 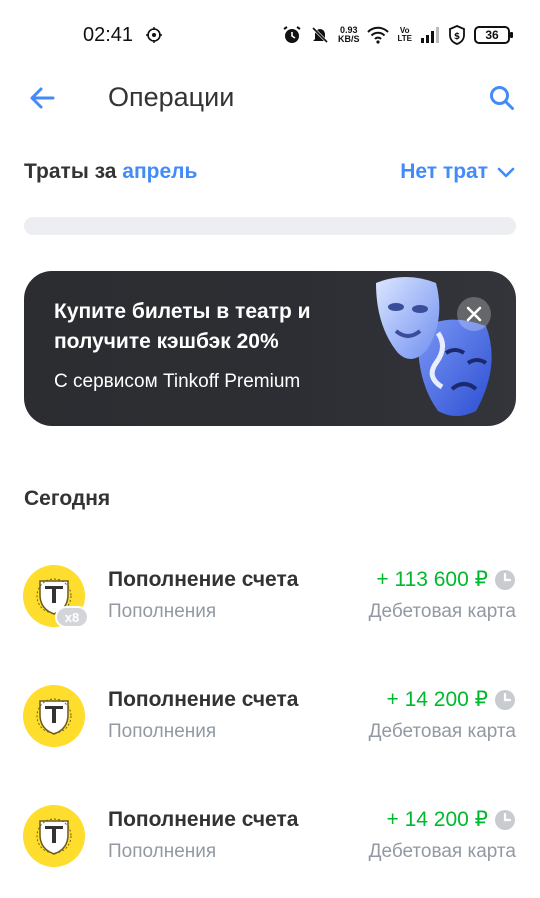 What do you see at coordinates (159, 171) in the screenshot?
I see `month-selector: апрель` at bounding box center [159, 171].